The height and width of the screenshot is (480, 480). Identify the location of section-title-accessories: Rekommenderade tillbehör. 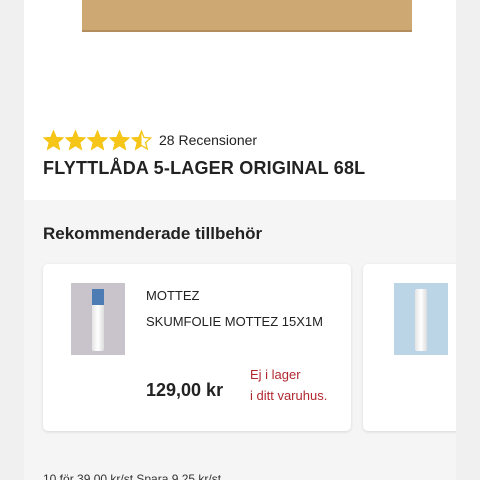
(153, 233).